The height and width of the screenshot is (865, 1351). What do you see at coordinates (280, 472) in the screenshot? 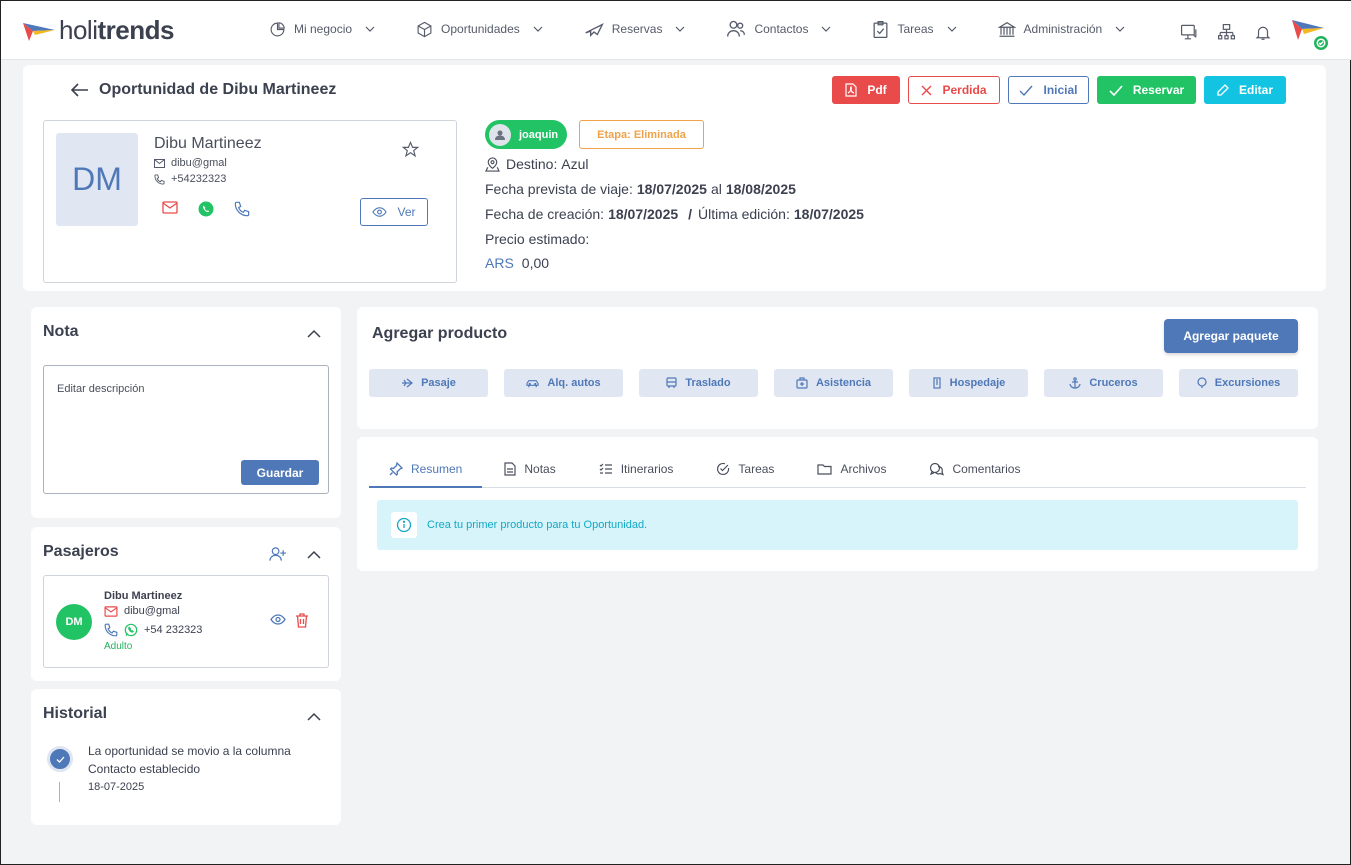
I see `guardar-button: Guardar` at bounding box center [280, 472].